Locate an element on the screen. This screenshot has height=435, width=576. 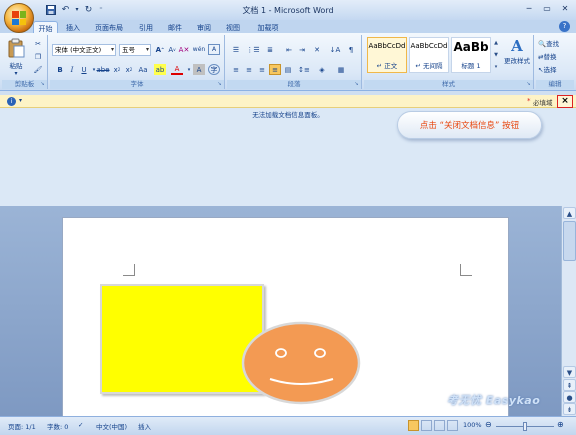
find-button: 🔍查找 is located at coordinates (548, 43).